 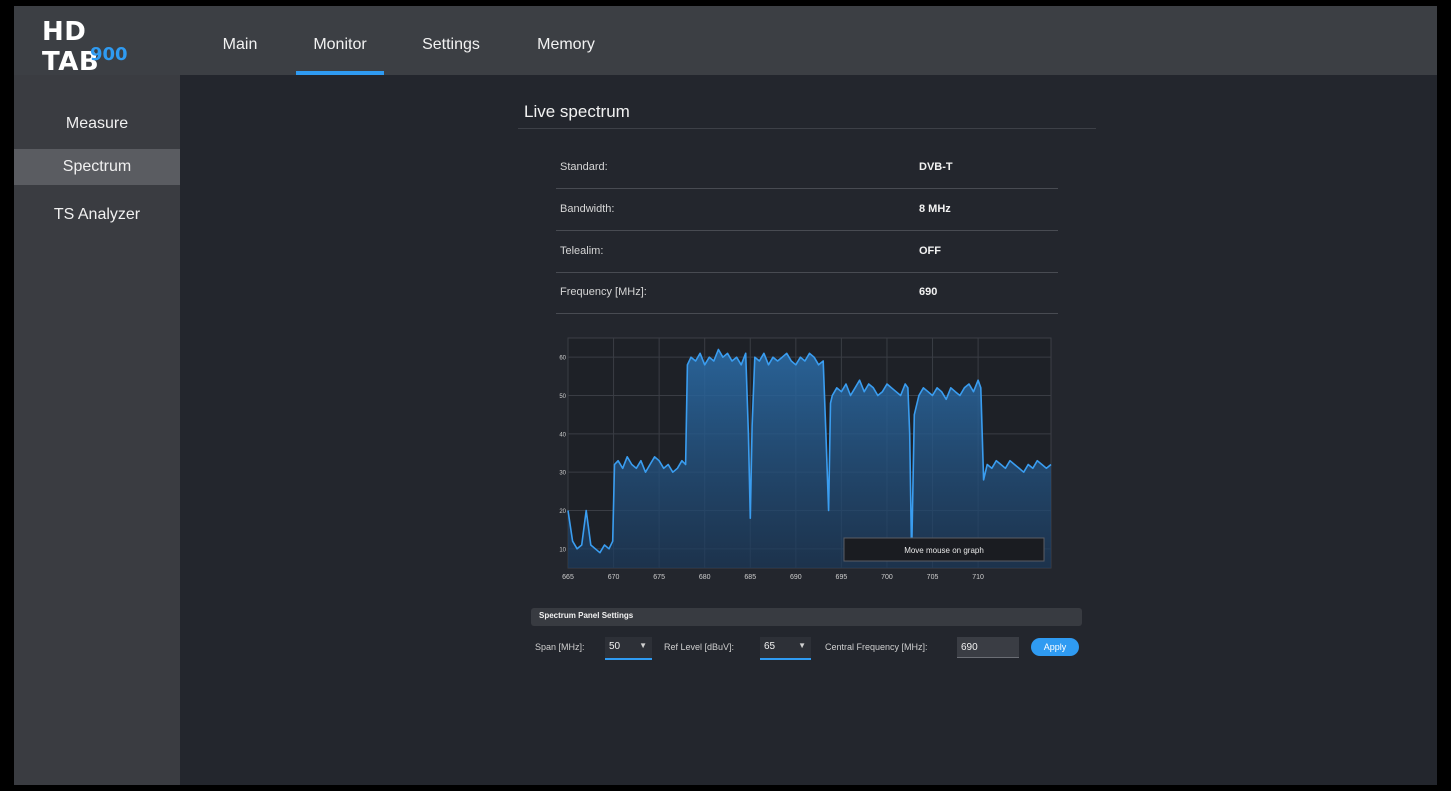 What do you see at coordinates (562, 435) in the screenshot?
I see `y-tick-label: 40` at bounding box center [562, 435].